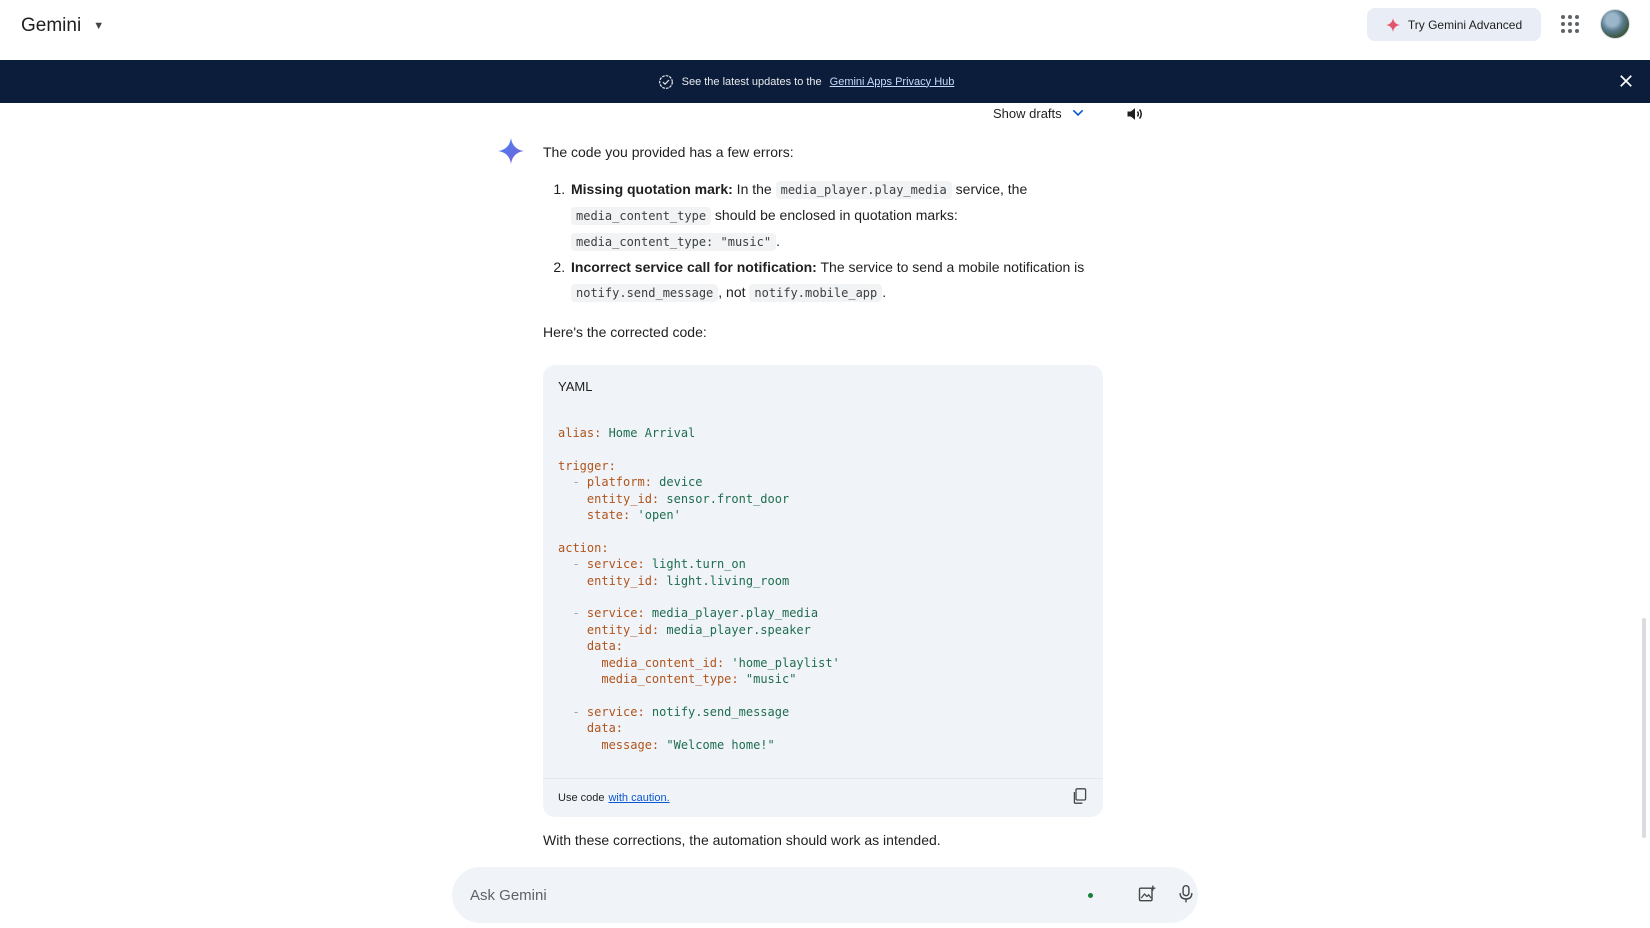 The image size is (1650, 928). I want to click on code-line: entity_id: sensor.front_door, so click(673, 499).